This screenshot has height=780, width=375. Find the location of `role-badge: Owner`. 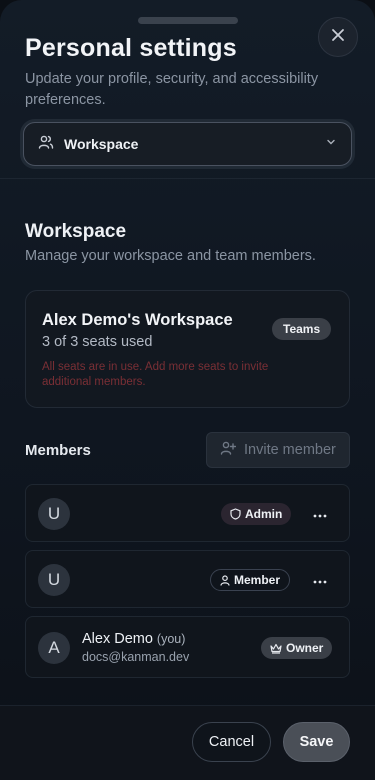

role-badge: Owner is located at coordinates (297, 648).